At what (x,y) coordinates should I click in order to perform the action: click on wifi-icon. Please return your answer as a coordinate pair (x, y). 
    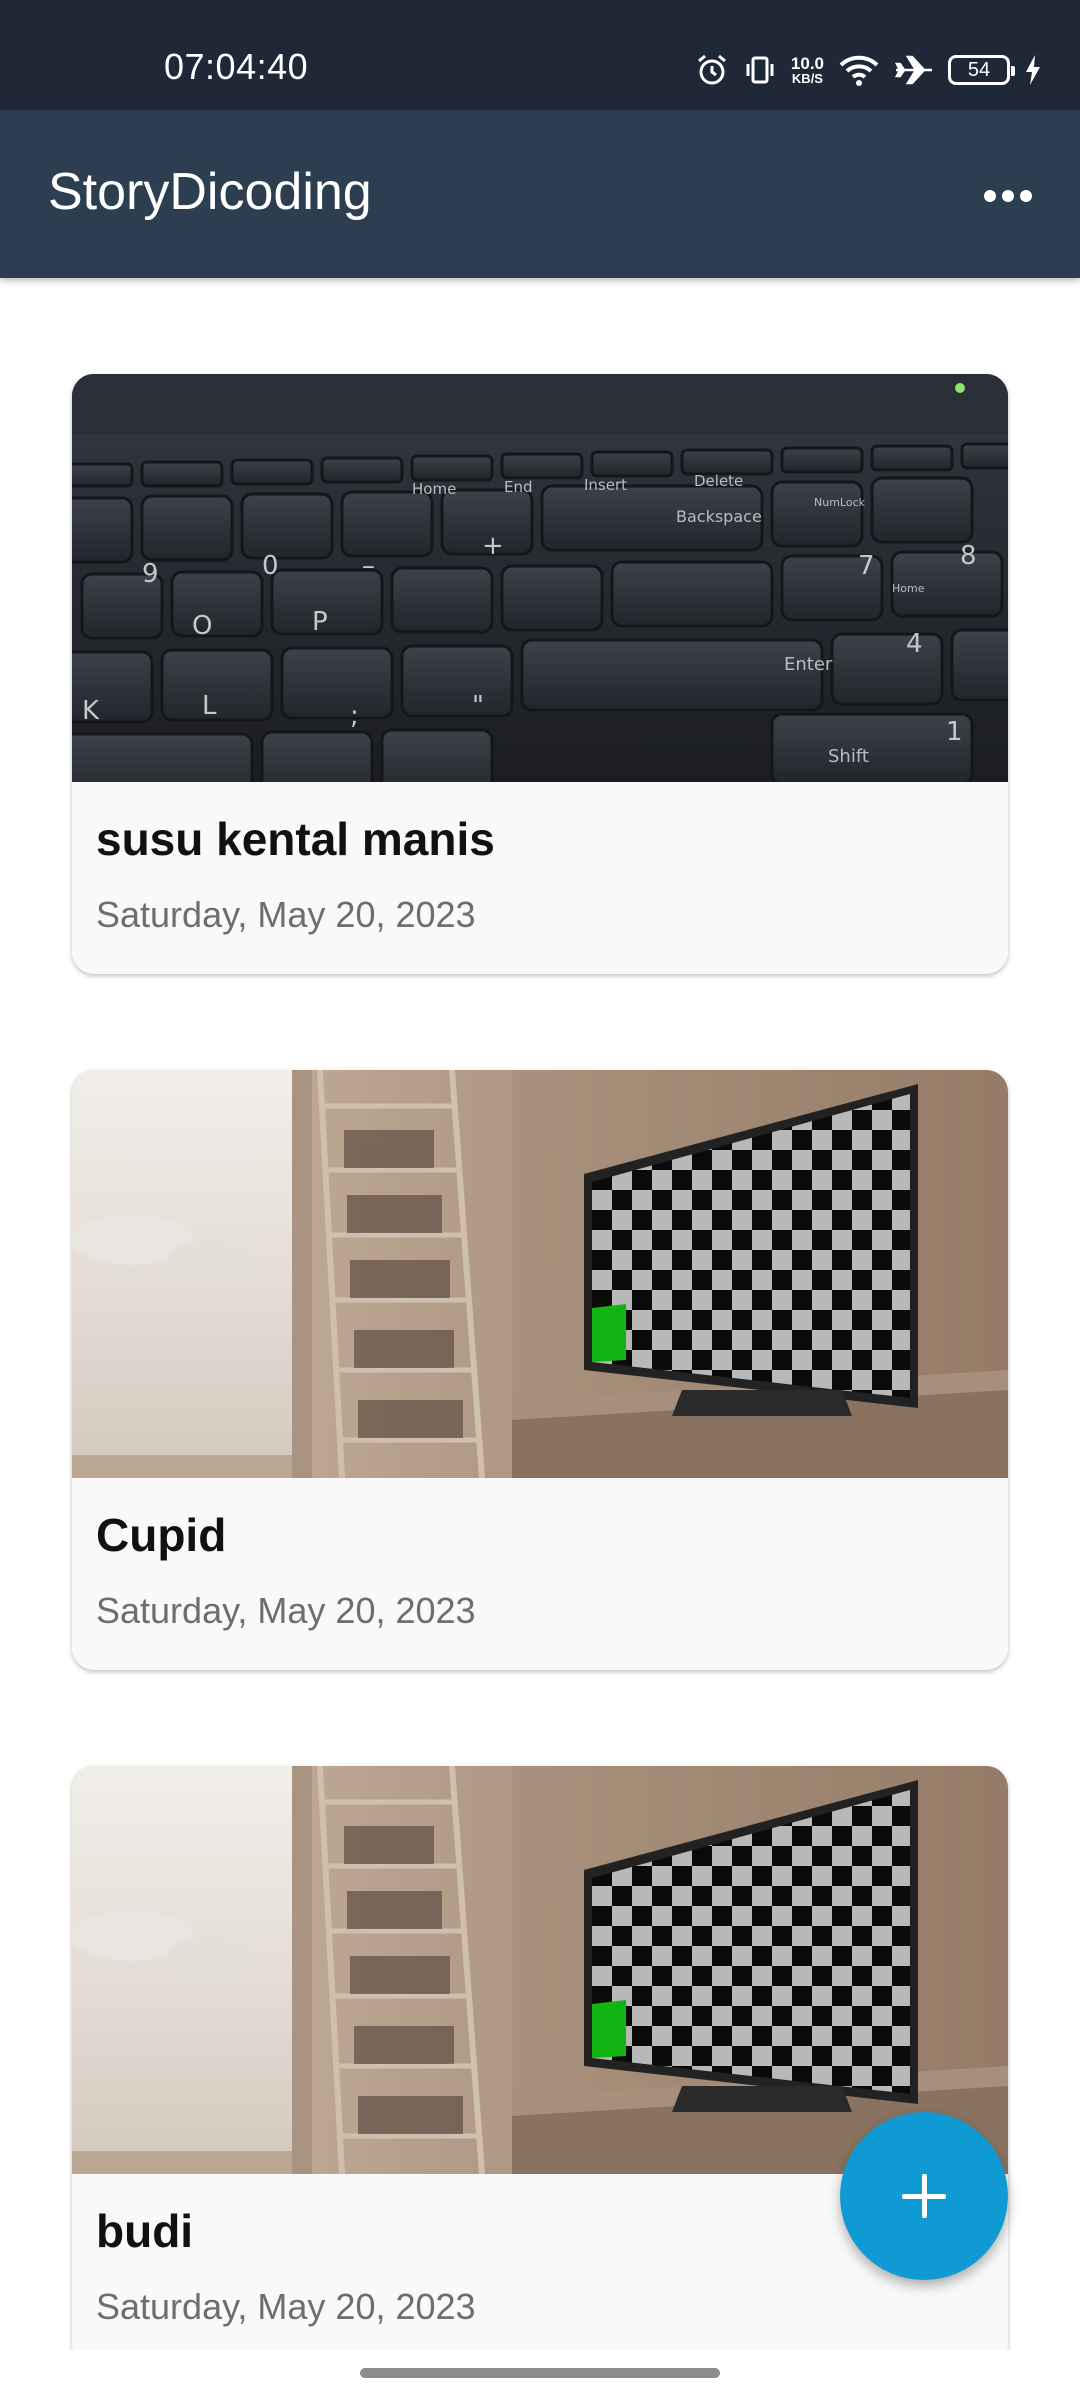
    Looking at the image, I should click on (859, 70).